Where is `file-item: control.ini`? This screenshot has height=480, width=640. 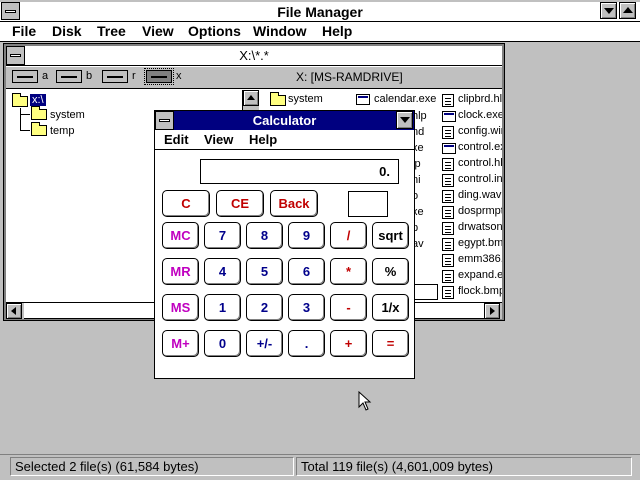 file-item: control.ini is located at coordinates (480, 179).